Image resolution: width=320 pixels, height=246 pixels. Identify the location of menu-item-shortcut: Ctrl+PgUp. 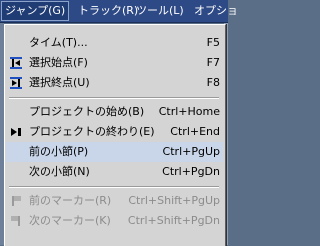
(191, 151).